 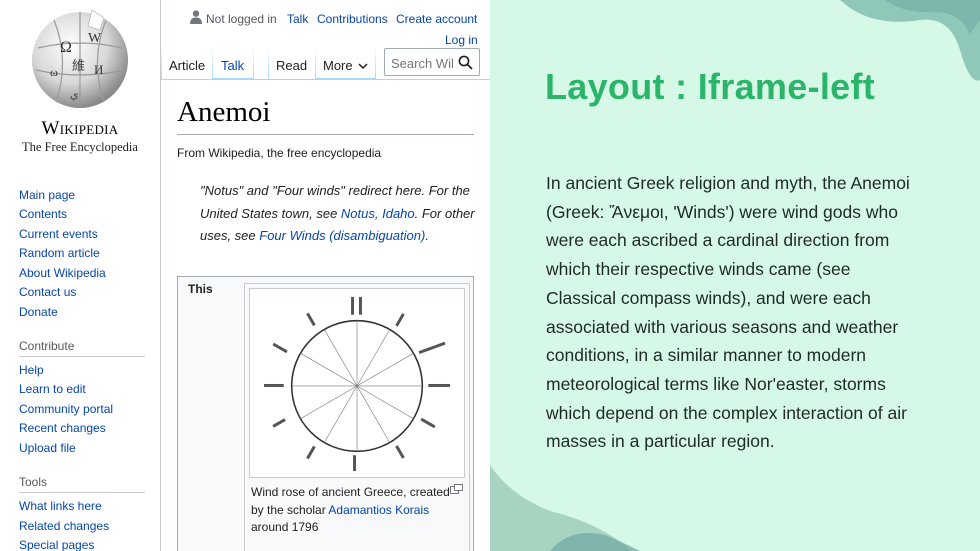 What do you see at coordinates (52, 389) in the screenshot?
I see `nav-learn-to-edit: Learn to edit` at bounding box center [52, 389].